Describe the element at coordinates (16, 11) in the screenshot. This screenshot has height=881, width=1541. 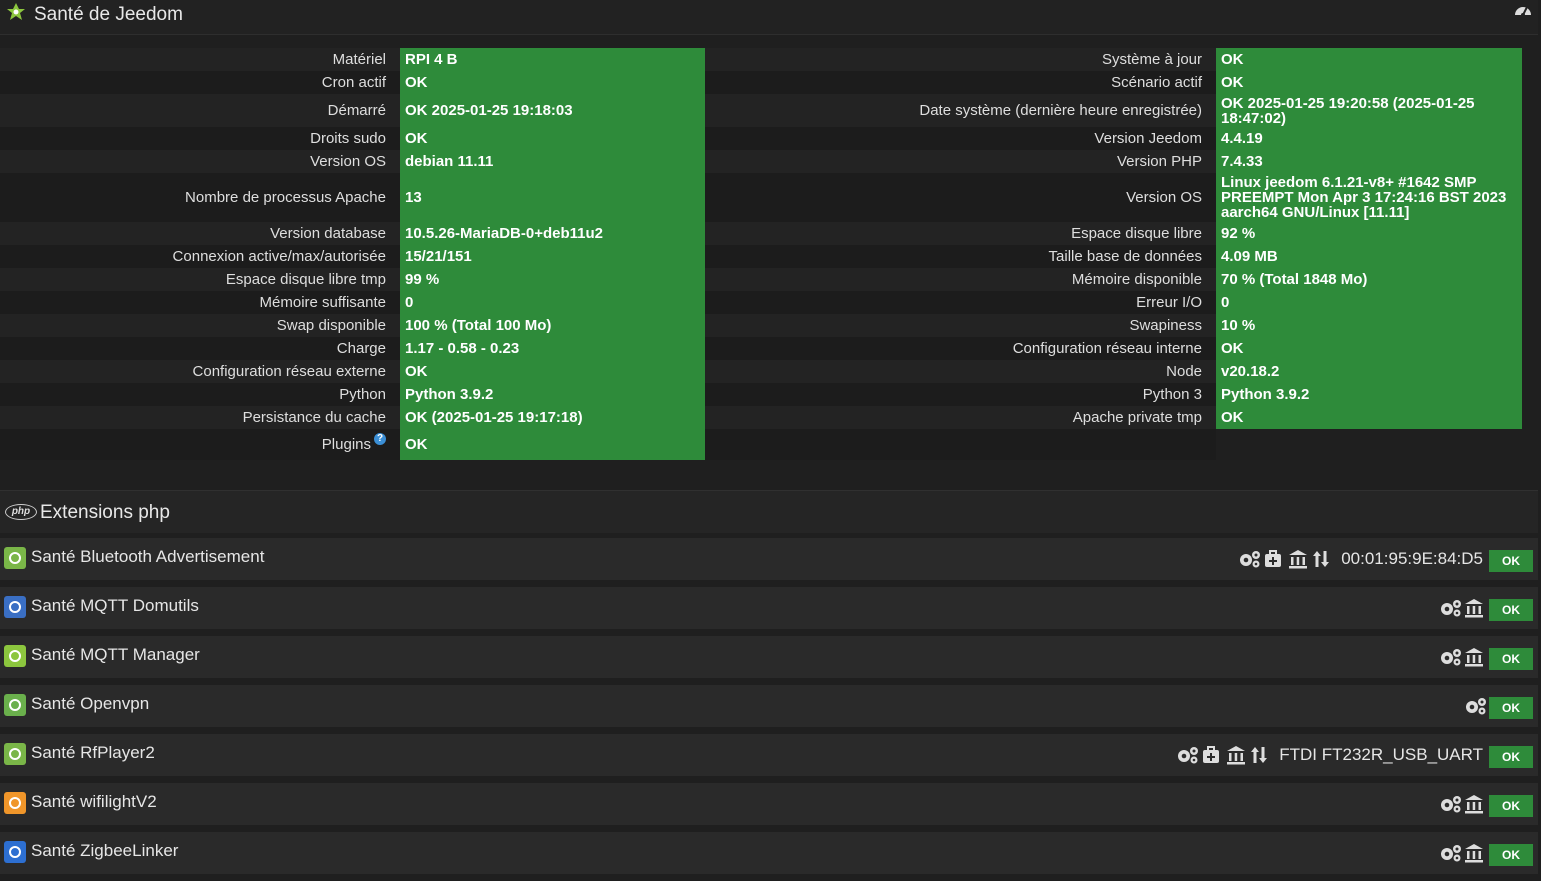
I see `jeedom-logo-icon` at that location.